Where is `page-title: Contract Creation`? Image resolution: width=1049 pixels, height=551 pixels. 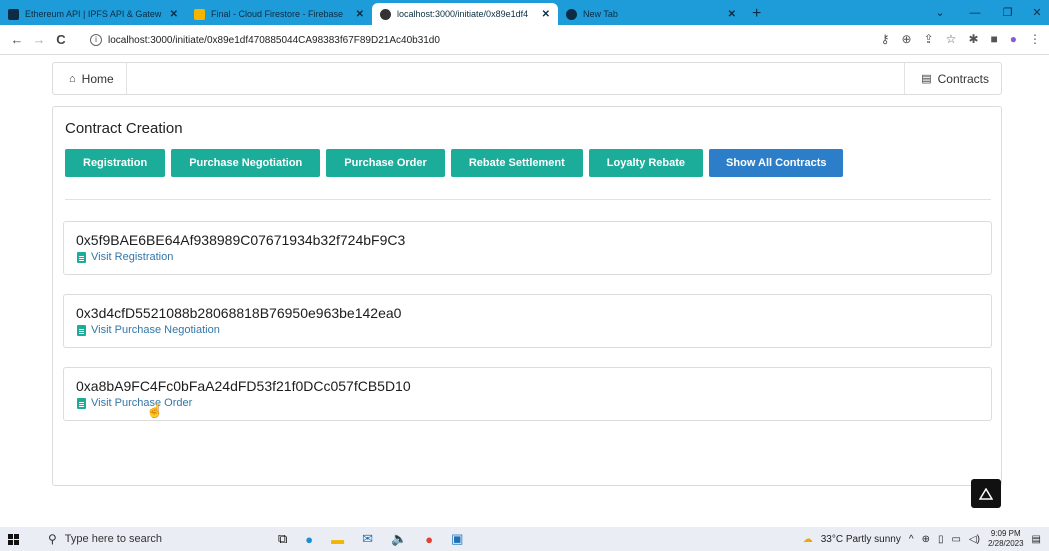 page-title: Contract Creation is located at coordinates (124, 128).